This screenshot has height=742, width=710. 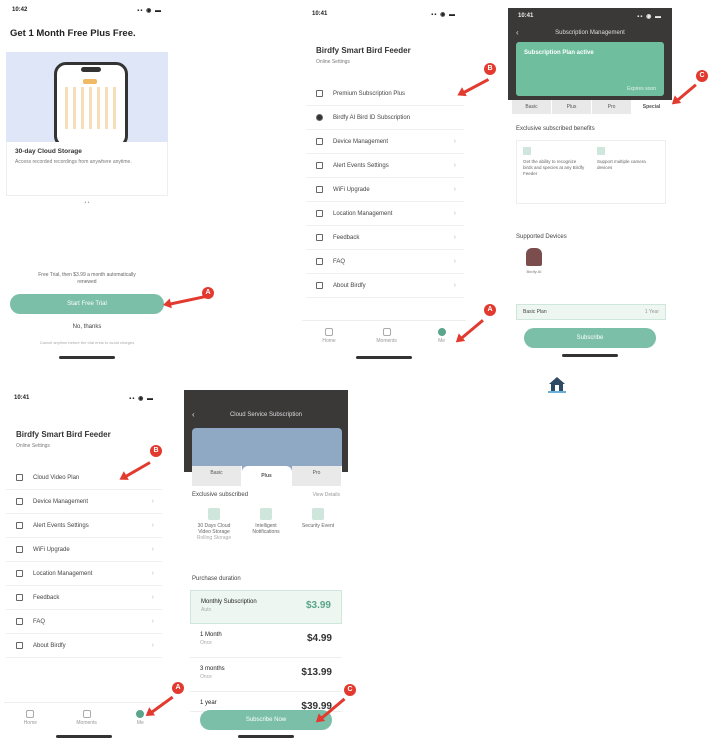 I want to click on cloud-icon, so click(x=319, y=93).